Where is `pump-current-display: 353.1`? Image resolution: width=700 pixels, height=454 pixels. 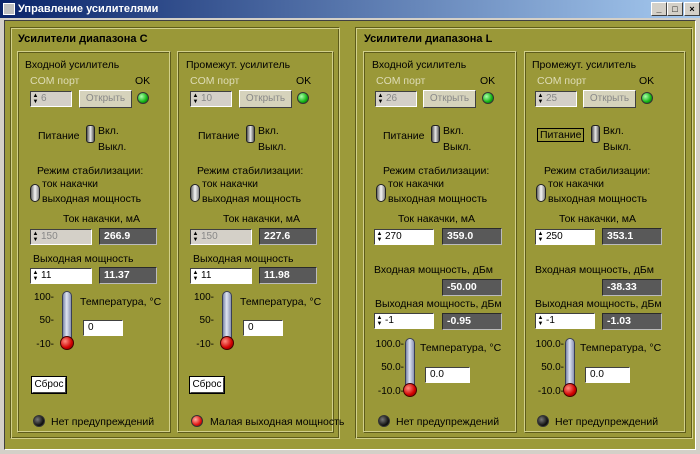 pump-current-display: 353.1 is located at coordinates (632, 236).